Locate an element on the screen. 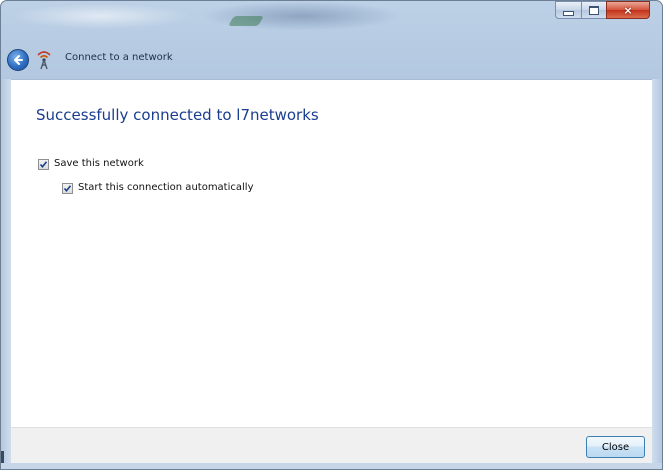  close-button: Close is located at coordinates (615, 447).